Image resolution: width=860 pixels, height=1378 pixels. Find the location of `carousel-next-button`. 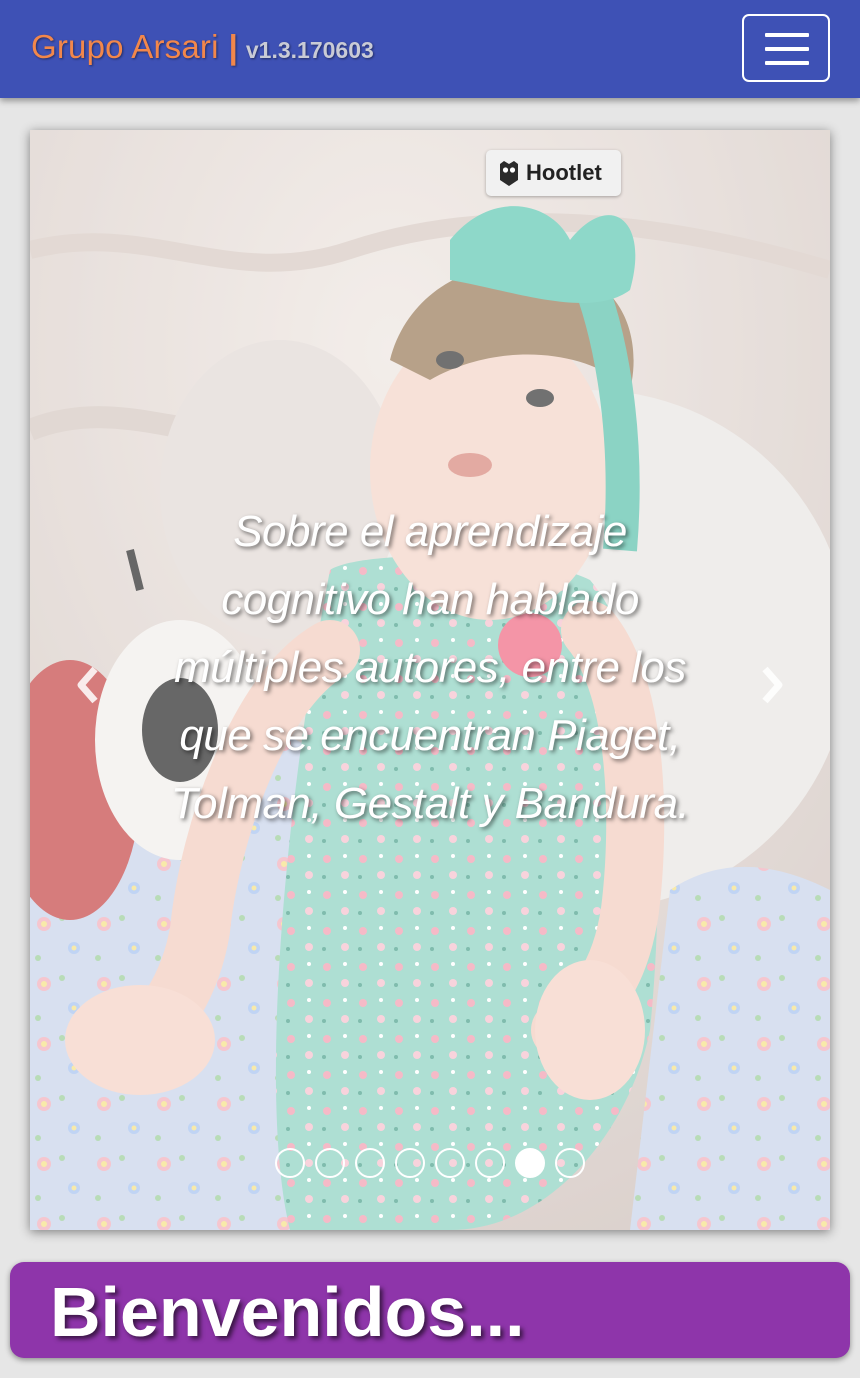

carousel-next-button is located at coordinates (773, 685).